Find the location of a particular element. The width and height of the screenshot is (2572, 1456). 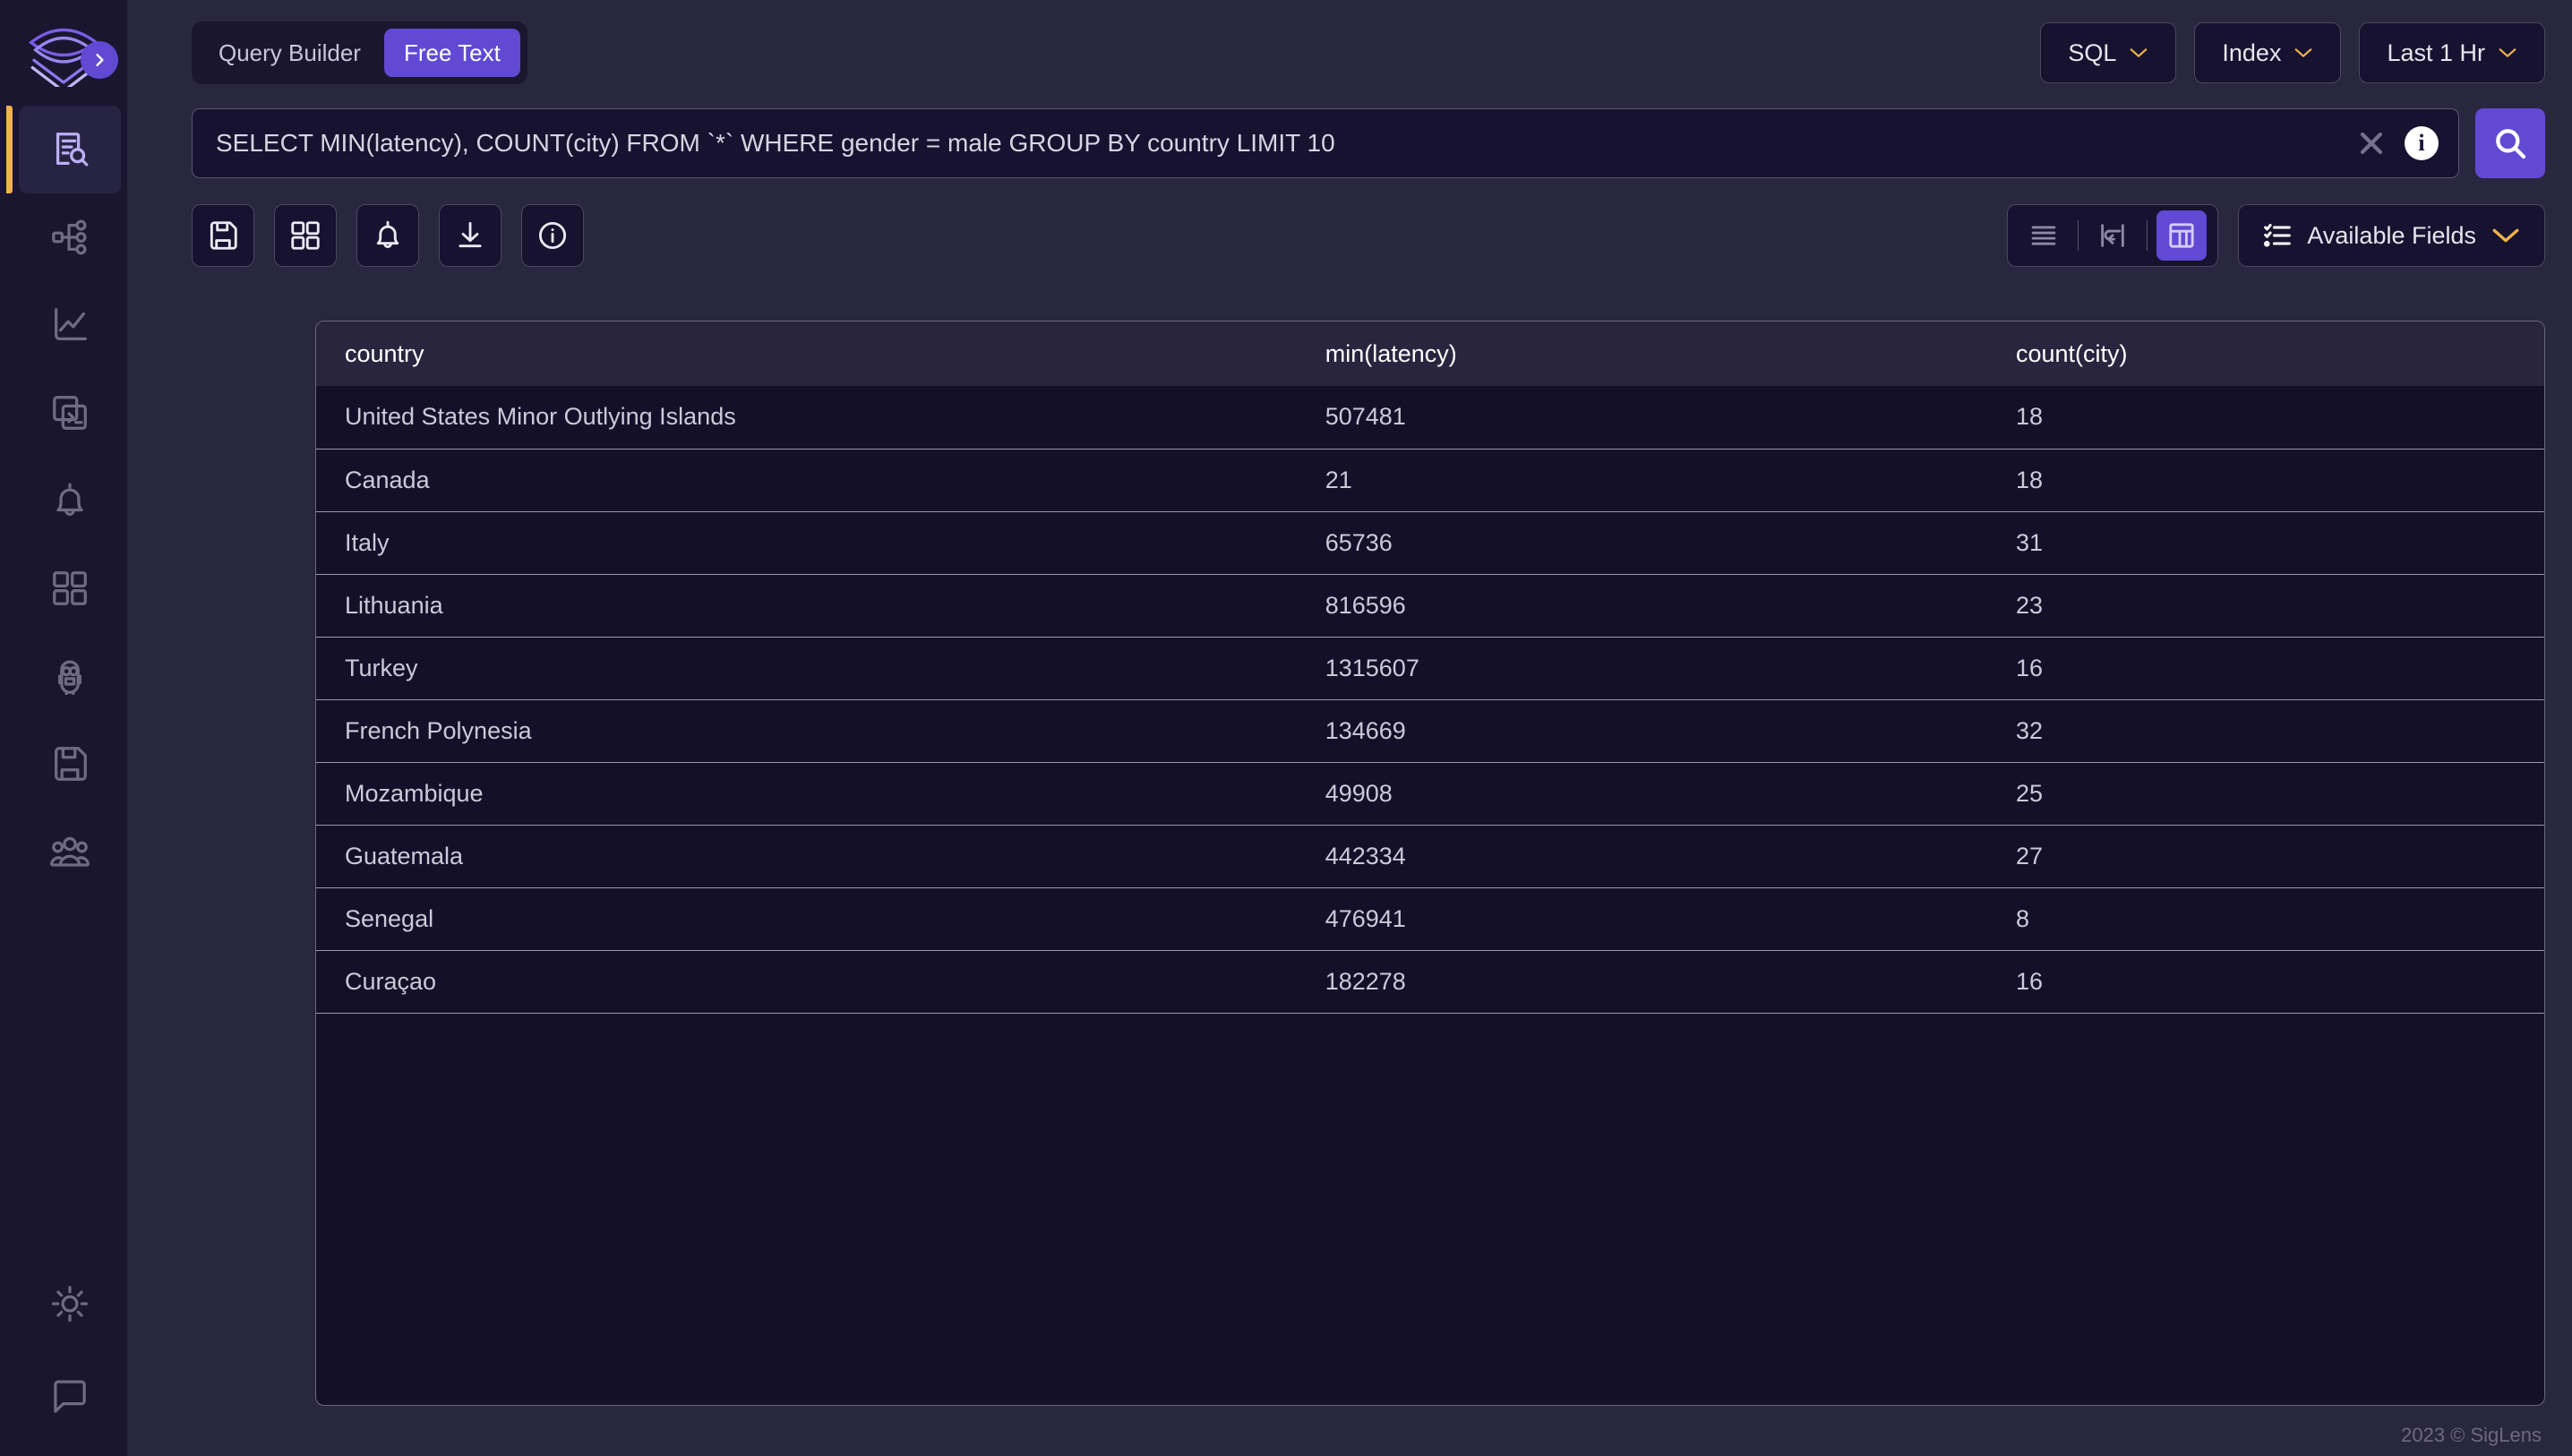

line-chart-icon is located at coordinates (71, 324).